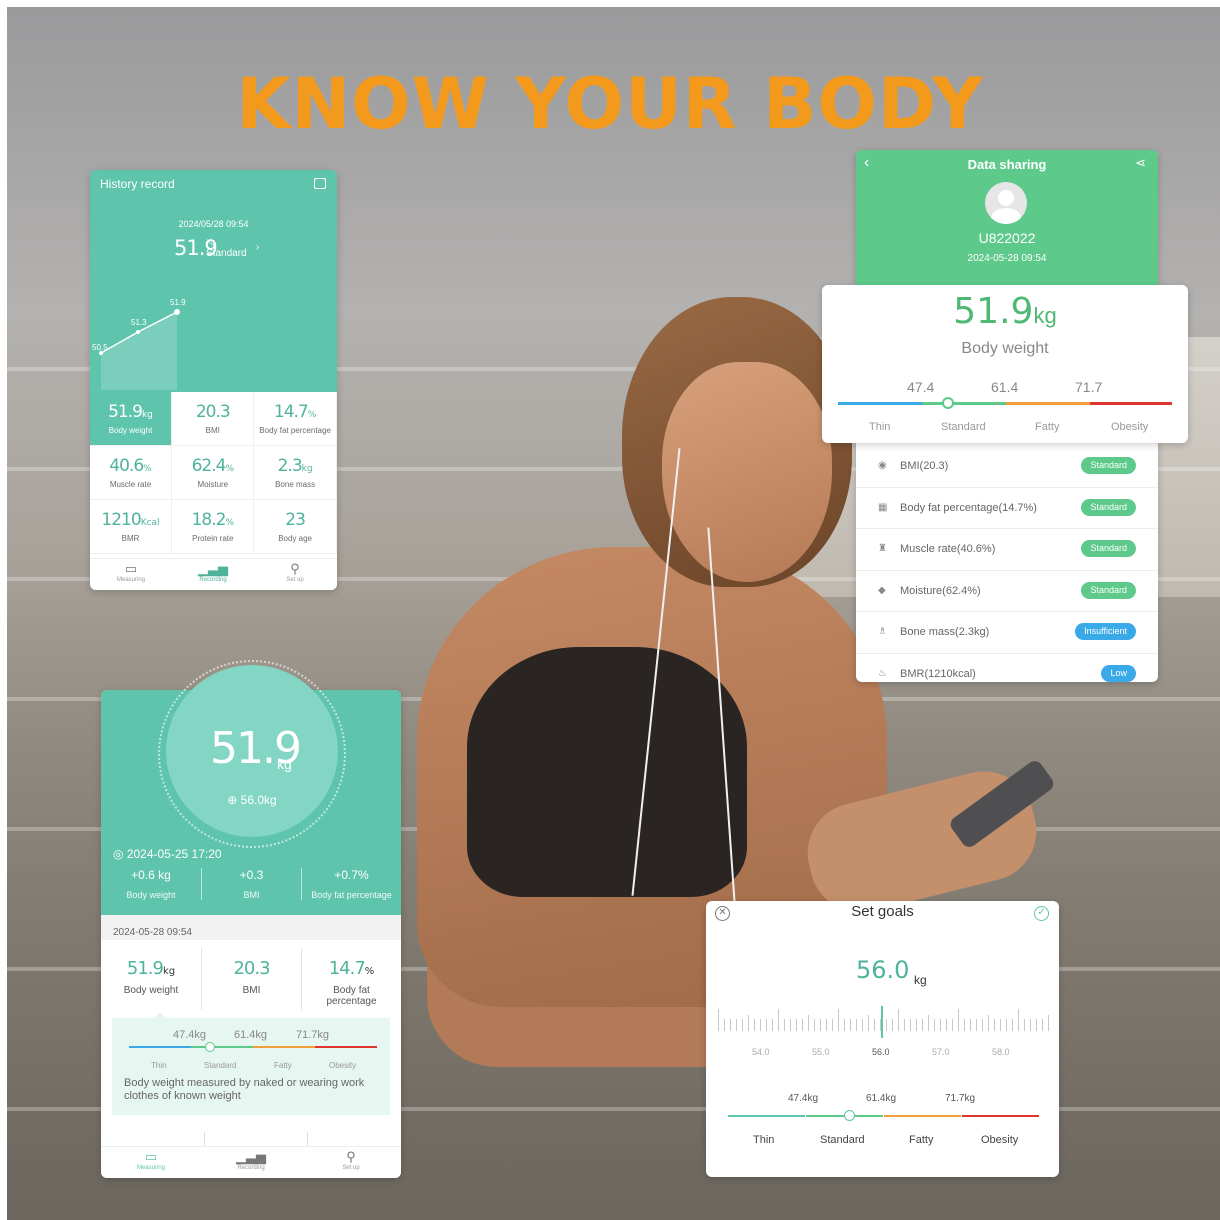 The height and width of the screenshot is (1220, 1220). I want to click on sharing-title: Data sharing, so click(1007, 164).